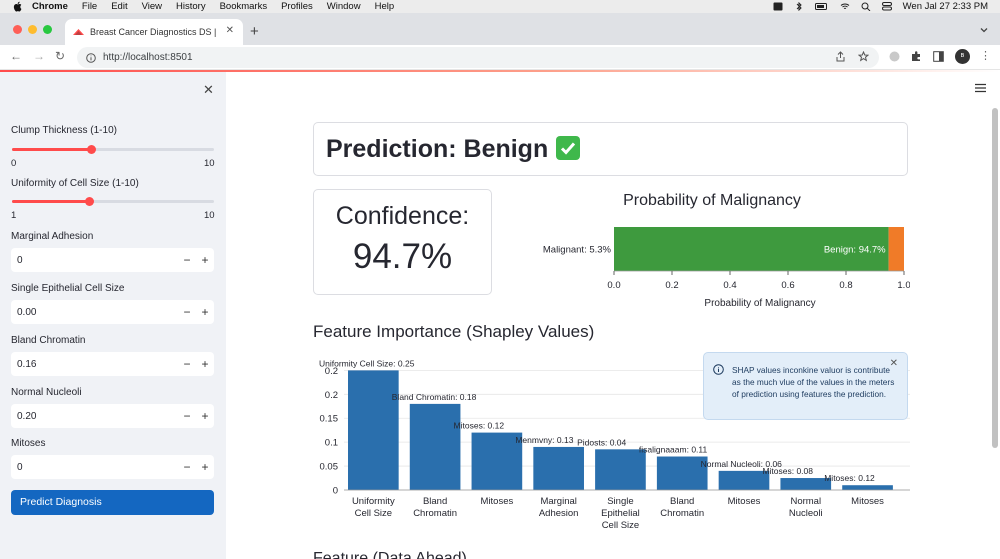 The height and width of the screenshot is (559, 1000). I want to click on wifi-icon, so click(845, 6).